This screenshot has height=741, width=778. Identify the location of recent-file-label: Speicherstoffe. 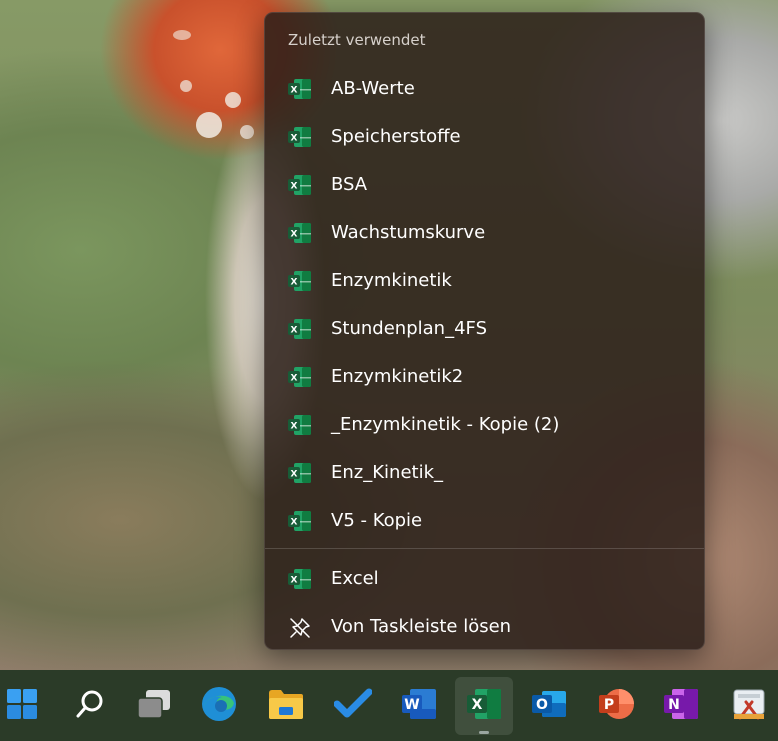
(396, 136).